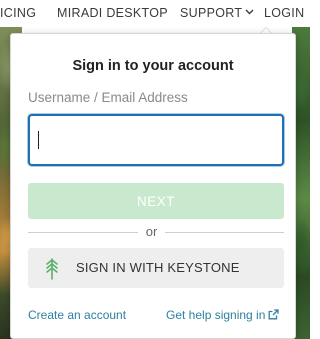  What do you see at coordinates (18, 13) in the screenshot?
I see `nav-pricing: ICING` at bounding box center [18, 13].